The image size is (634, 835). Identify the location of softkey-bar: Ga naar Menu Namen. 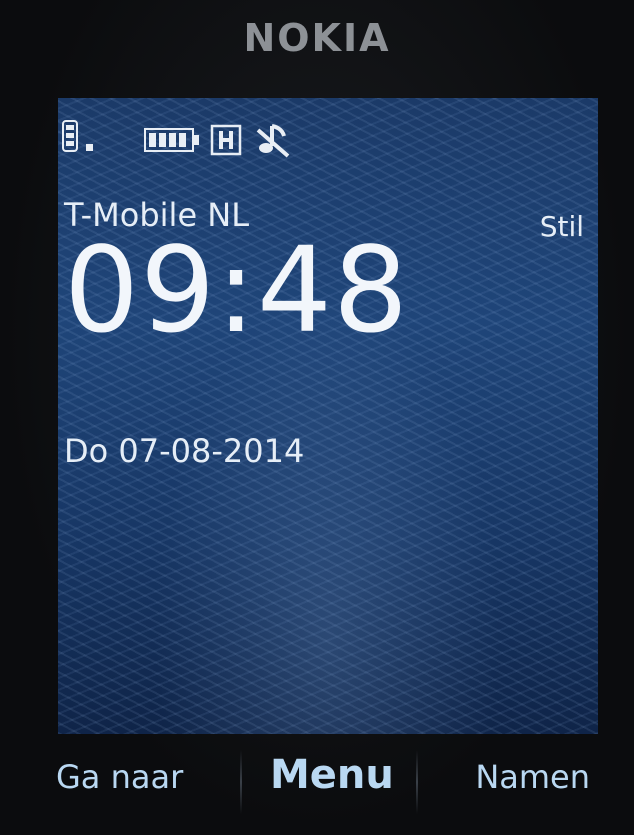
(317, 785).